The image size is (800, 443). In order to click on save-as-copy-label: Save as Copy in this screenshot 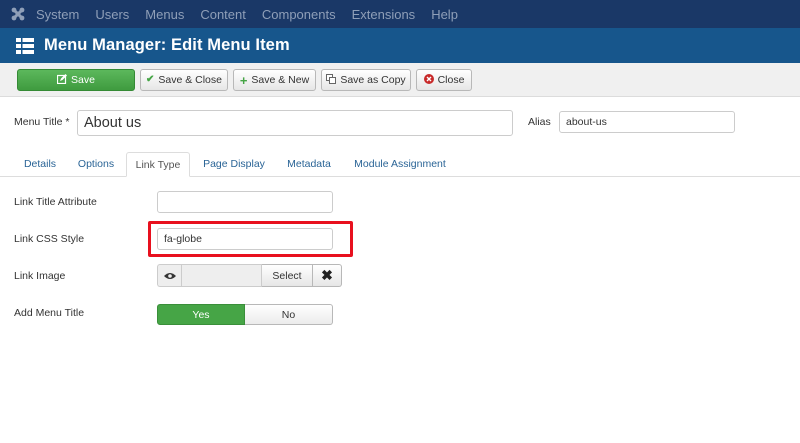, I will do `click(373, 80)`.